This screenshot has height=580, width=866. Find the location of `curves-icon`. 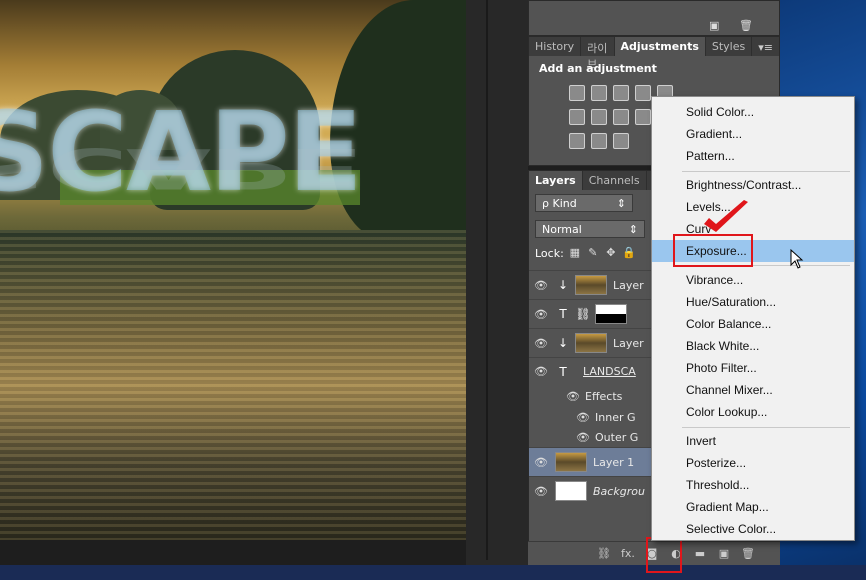

curves-icon is located at coordinates (621, 93).